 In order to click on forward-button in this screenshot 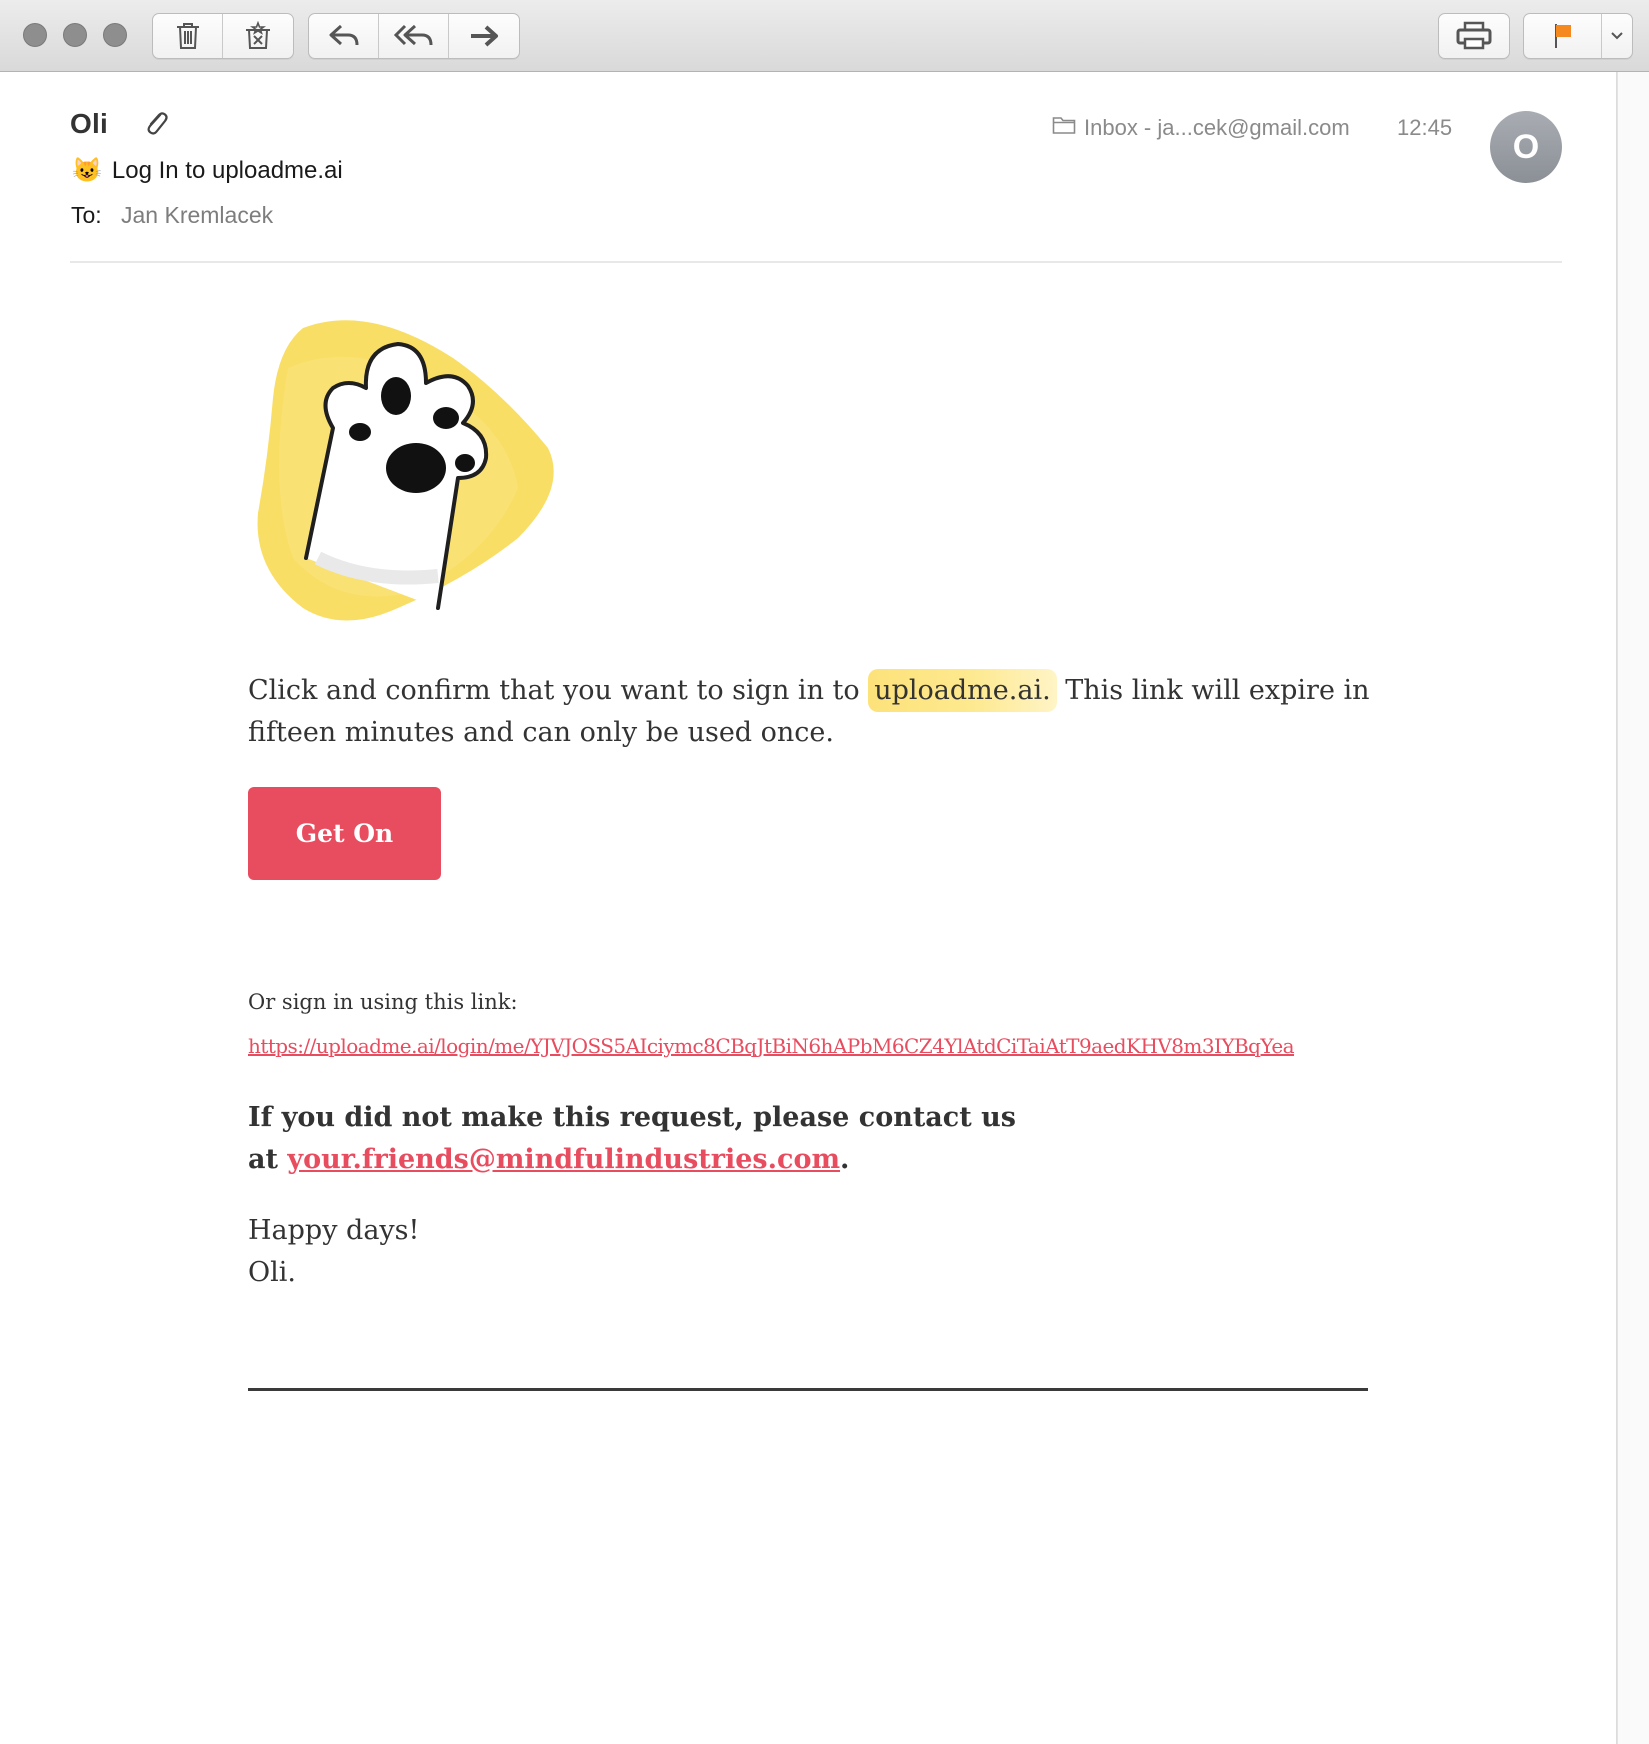, I will do `click(484, 36)`.